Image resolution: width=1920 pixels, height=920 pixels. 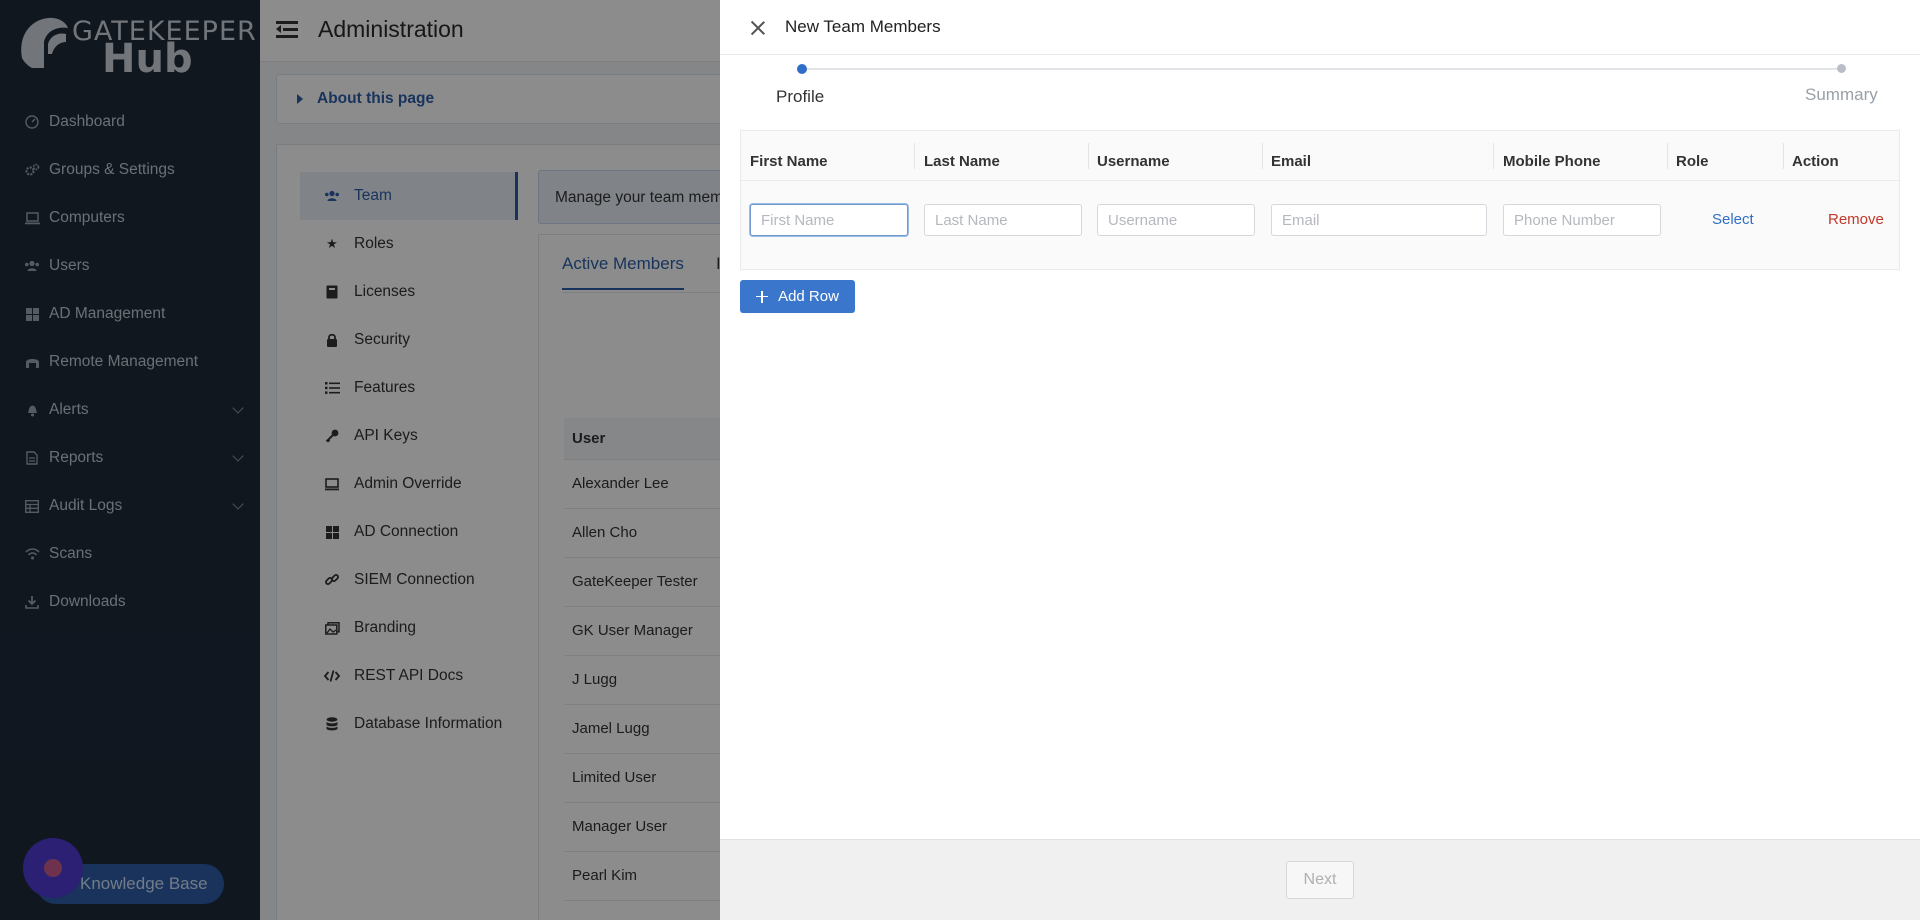 I want to click on step-label-profile: Profile, so click(x=800, y=96).